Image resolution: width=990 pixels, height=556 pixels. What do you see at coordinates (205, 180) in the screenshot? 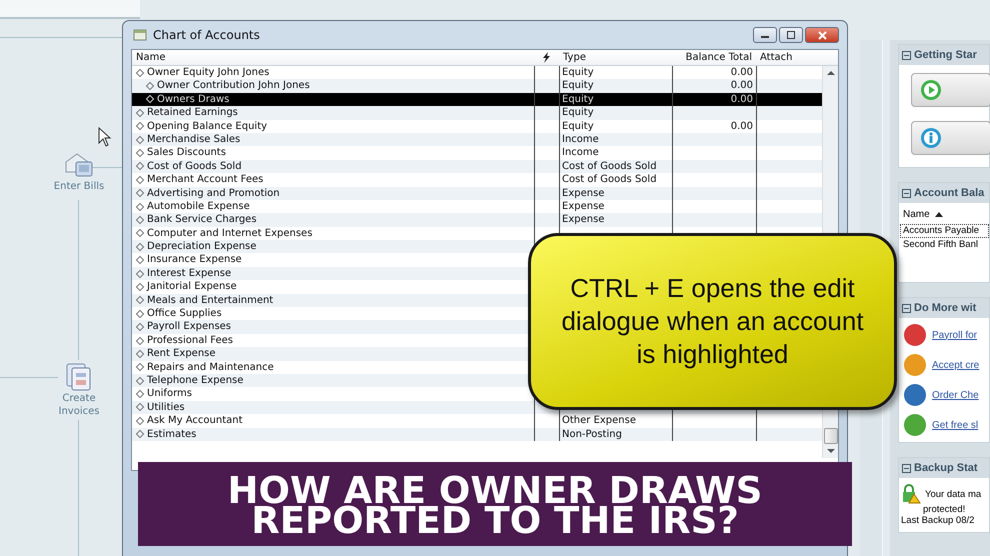
I see `account-name: Merchant Account Fees` at bounding box center [205, 180].